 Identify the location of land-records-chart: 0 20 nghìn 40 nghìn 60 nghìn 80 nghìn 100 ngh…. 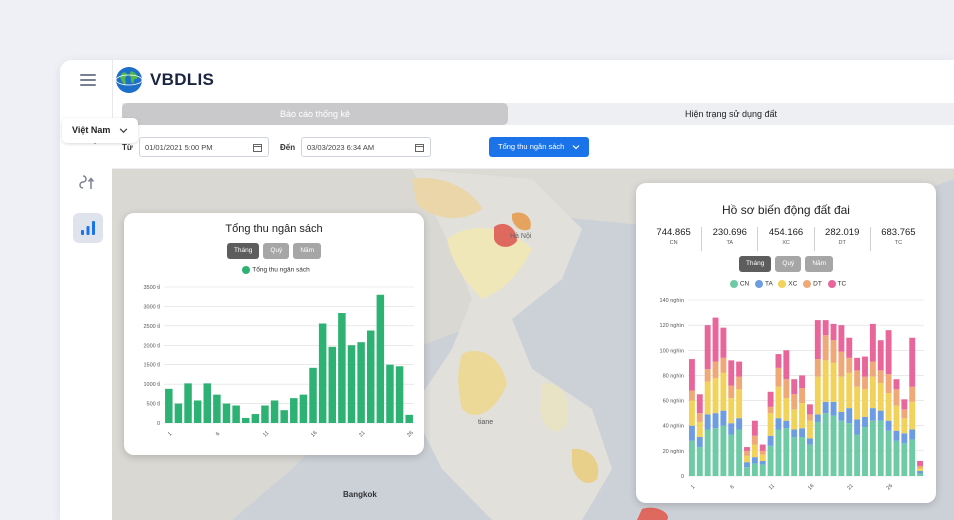
(792, 395).